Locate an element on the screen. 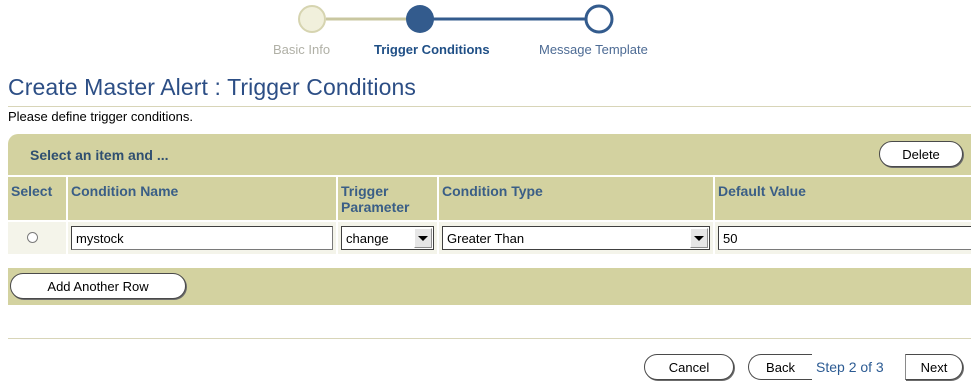  select-cell is located at coordinates (38, 237).